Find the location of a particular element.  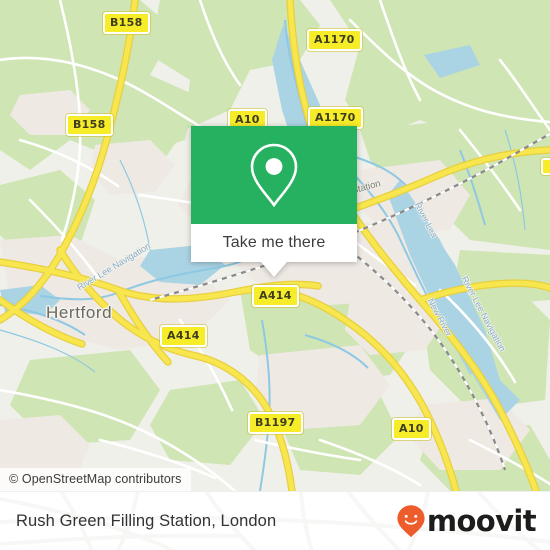

callout-tail is located at coordinates (274, 269).